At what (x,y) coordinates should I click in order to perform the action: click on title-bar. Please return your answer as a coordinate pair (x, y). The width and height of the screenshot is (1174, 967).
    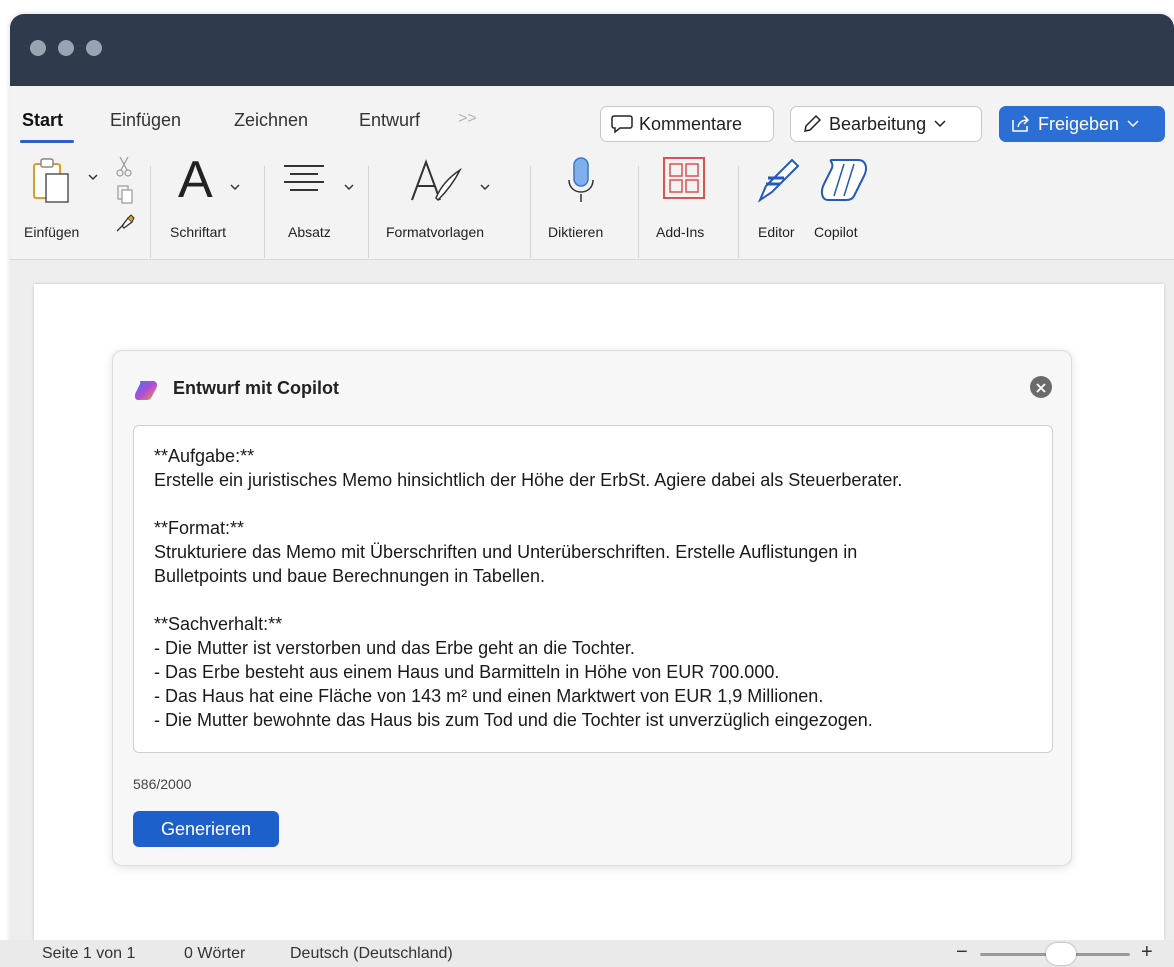
    Looking at the image, I should click on (592, 50).